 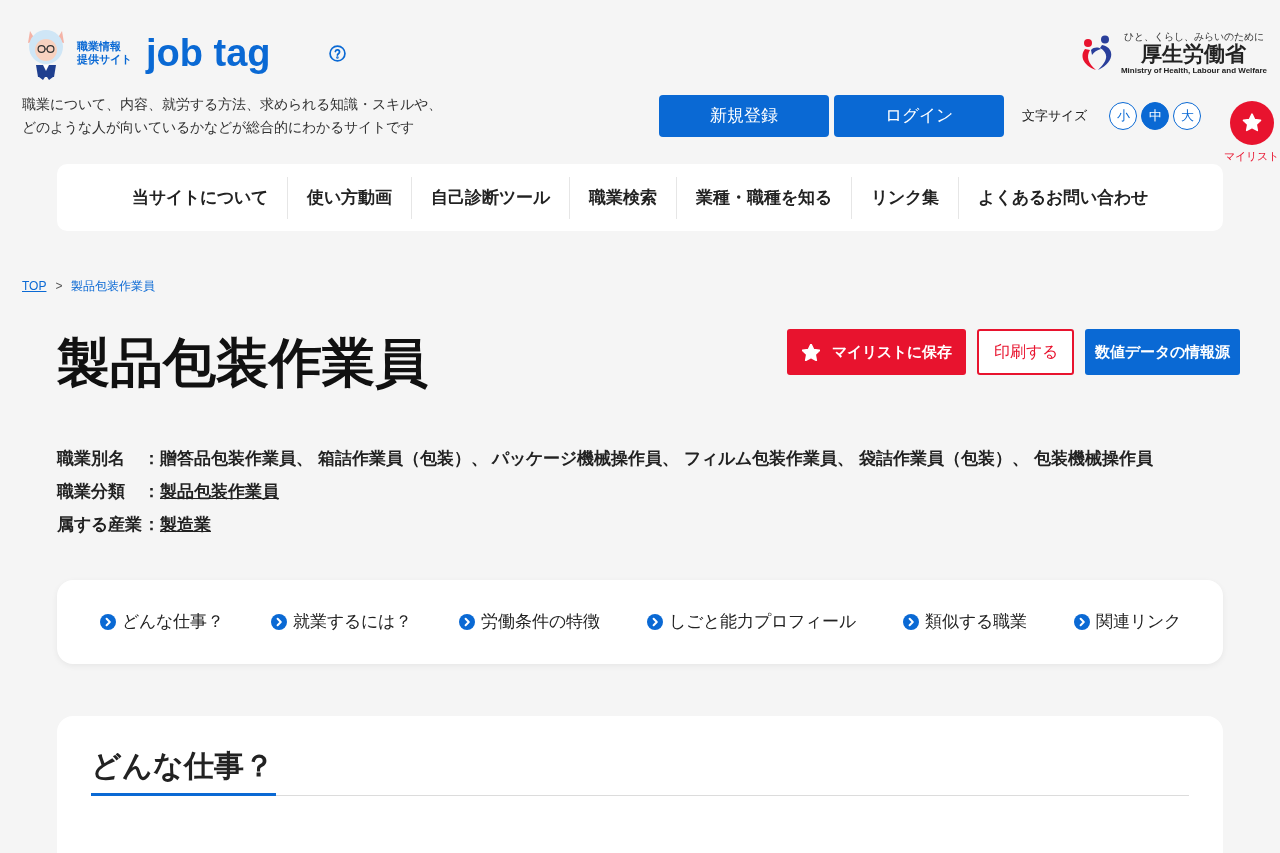 I want to click on ministry-tagline: ひと、くらし、みらいのために, so click(x=1193, y=36).